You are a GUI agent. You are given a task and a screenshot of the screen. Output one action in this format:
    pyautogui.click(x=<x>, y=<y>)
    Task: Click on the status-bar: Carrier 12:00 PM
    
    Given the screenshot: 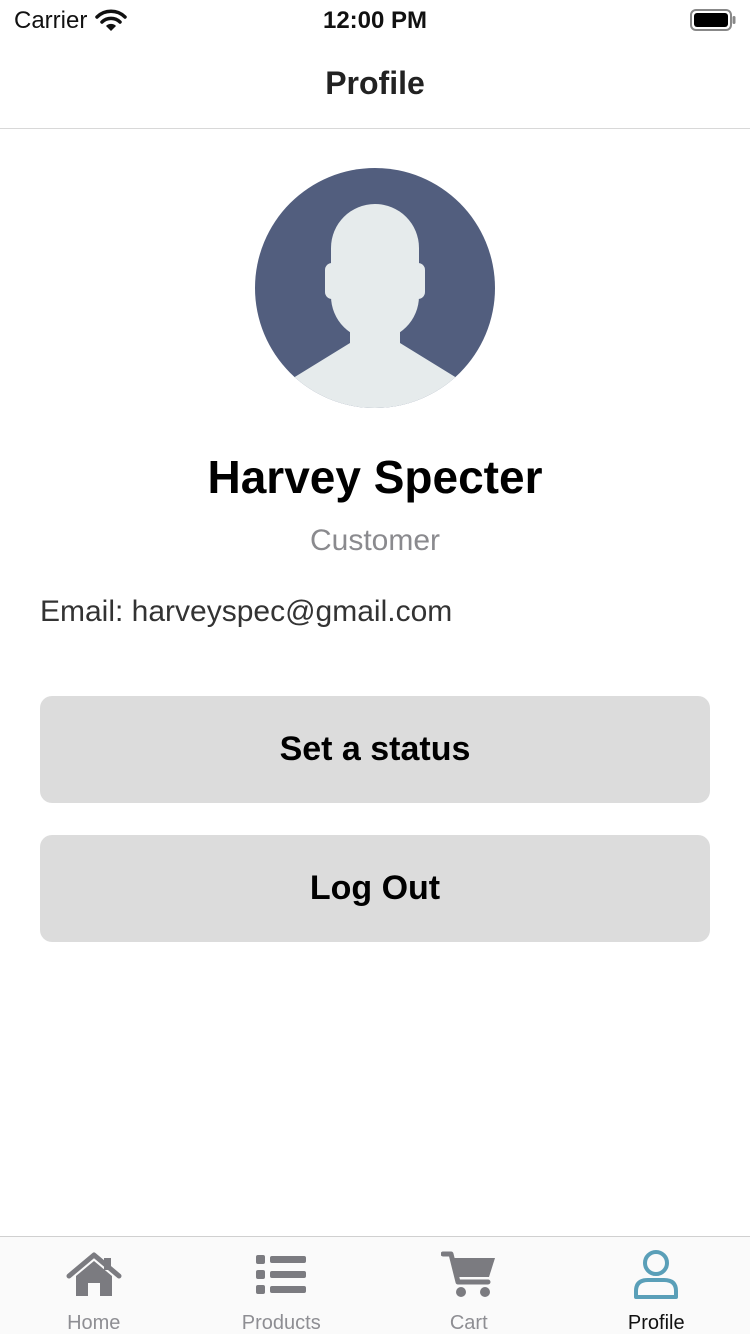 What is the action you would take?
    pyautogui.click(x=375, y=20)
    